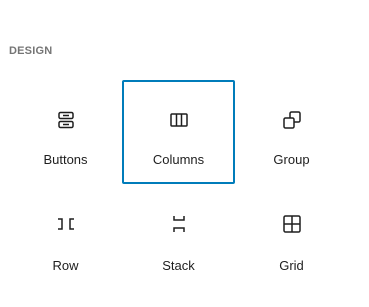 The width and height of the screenshot is (369, 307). What do you see at coordinates (291, 159) in the screenshot?
I see `block-label: Group` at bounding box center [291, 159].